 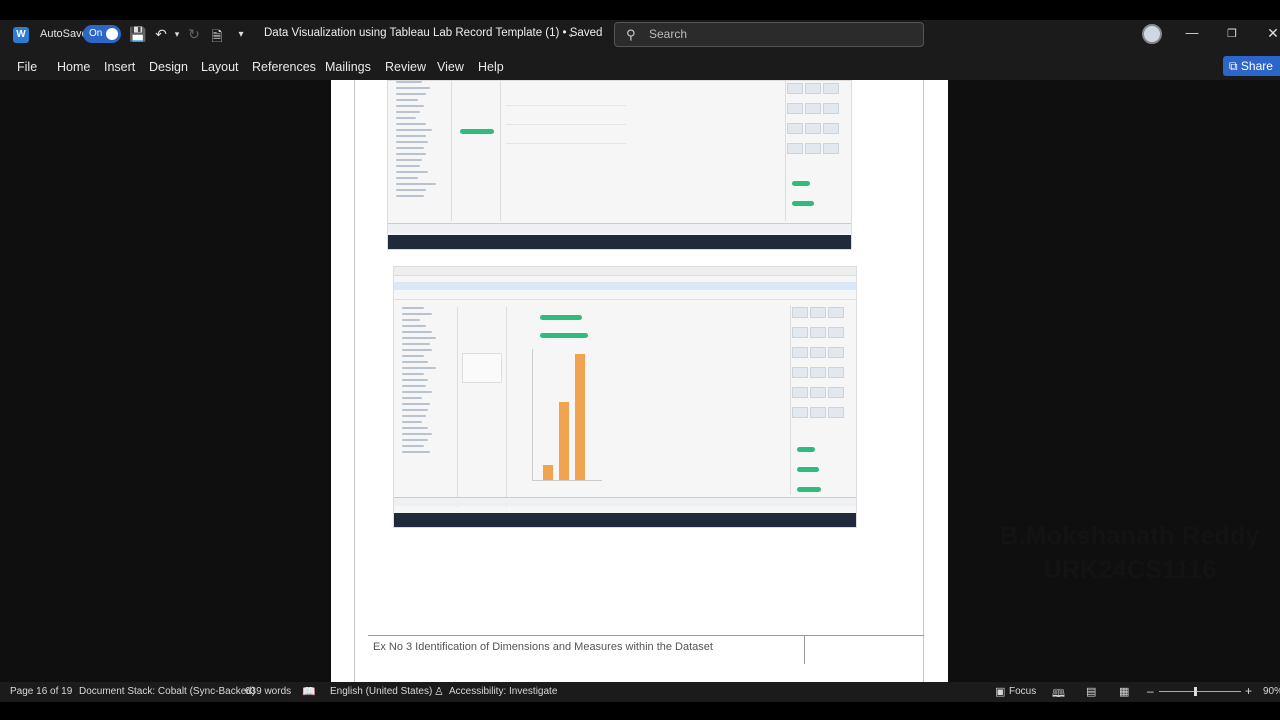 What do you see at coordinates (503, 691) in the screenshot?
I see `accessibility-status: Accessibility: Investigate` at bounding box center [503, 691].